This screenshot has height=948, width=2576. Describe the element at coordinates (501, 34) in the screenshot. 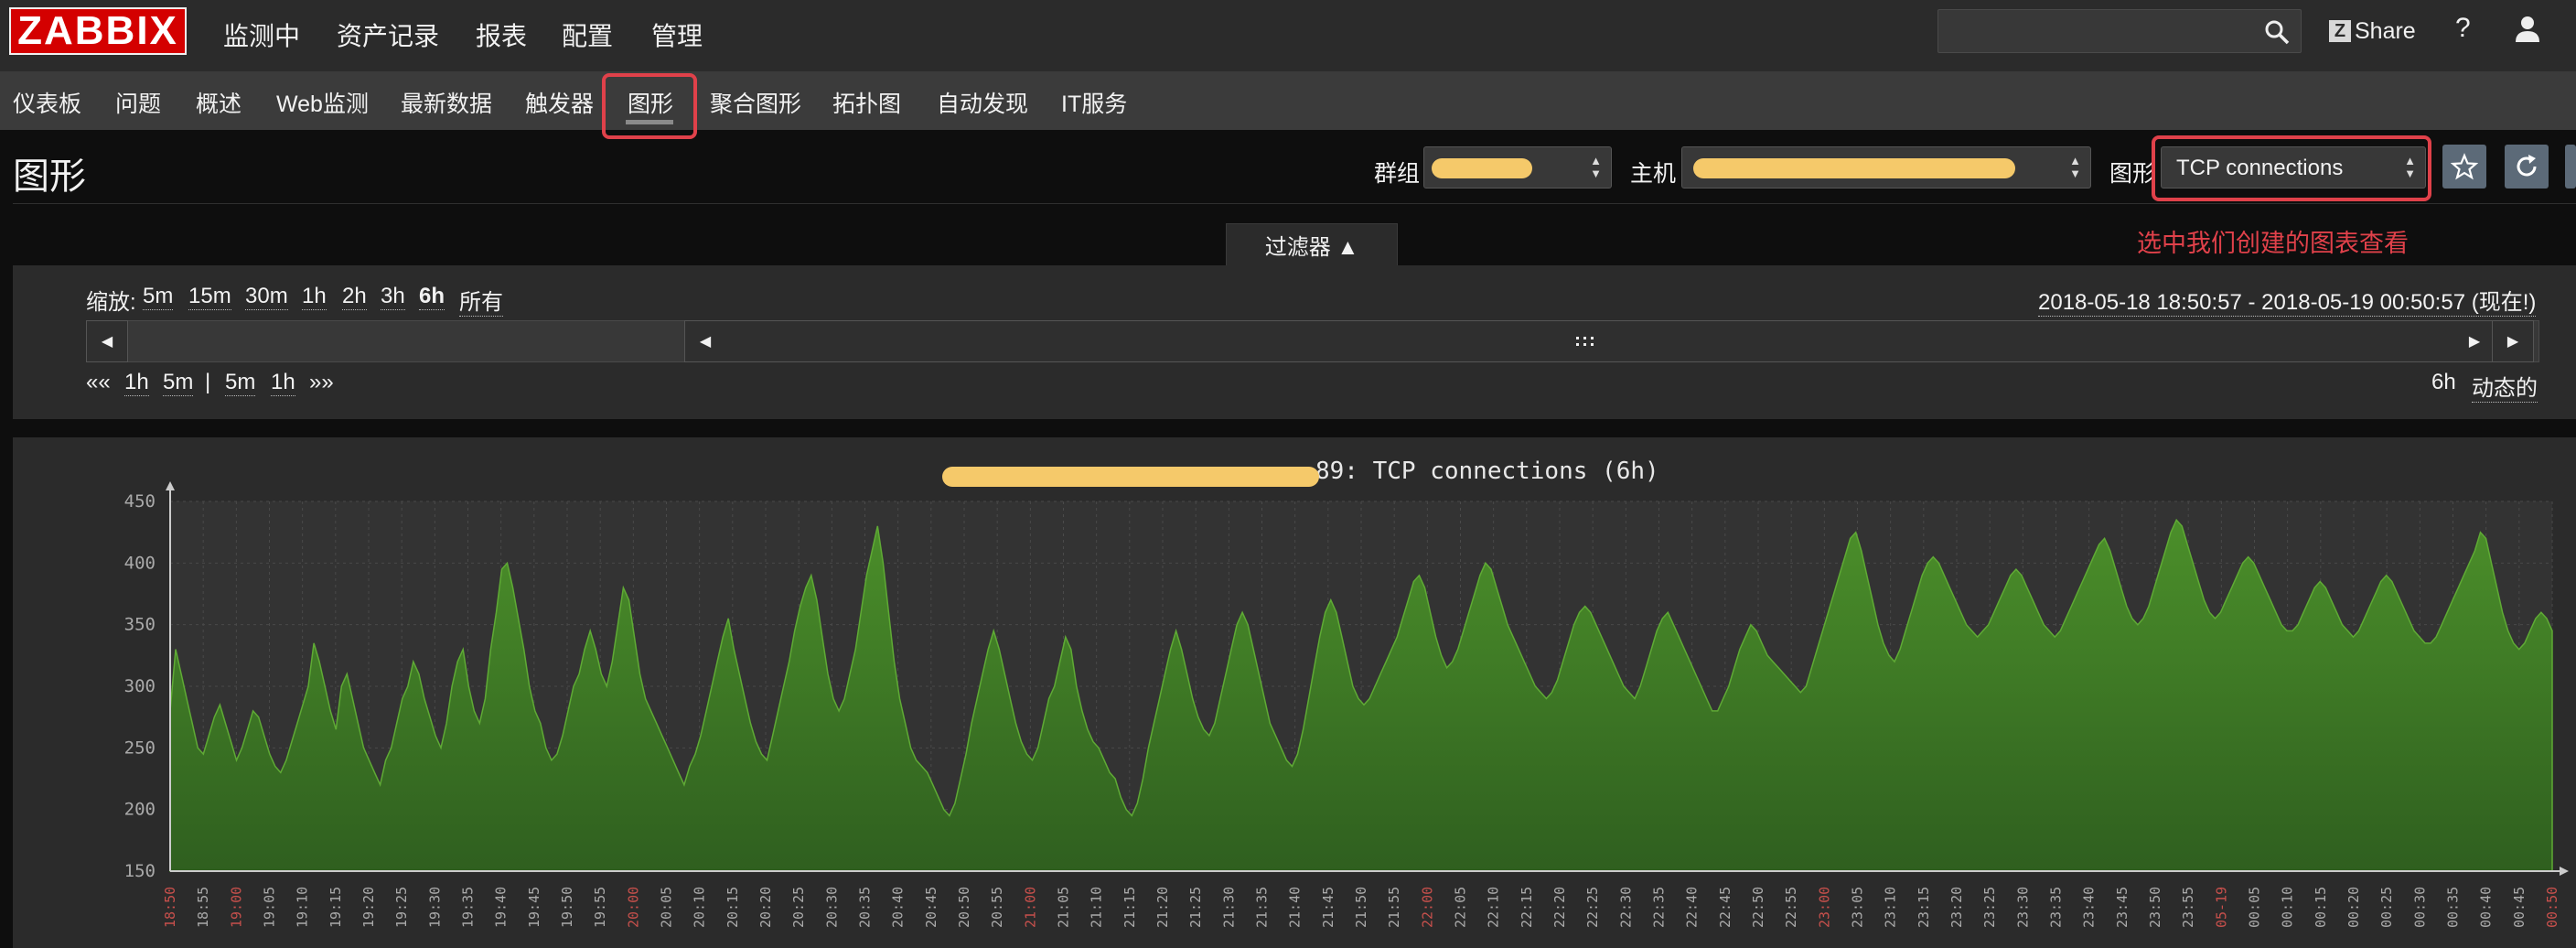

I see `menu-reports: 报表` at that location.